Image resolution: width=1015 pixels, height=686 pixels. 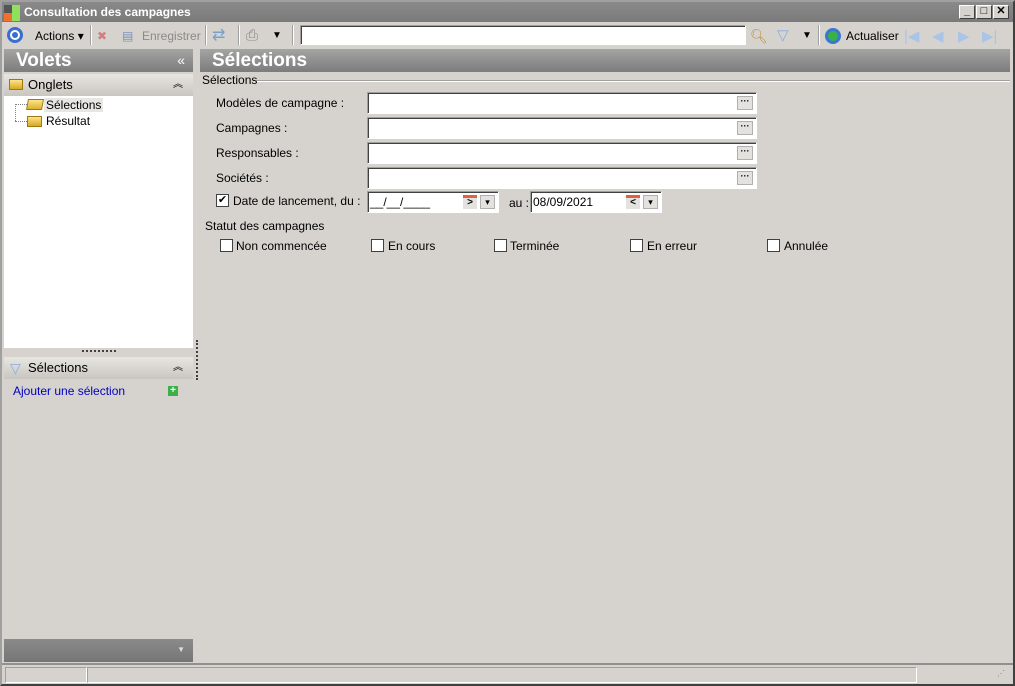 What do you see at coordinates (281, 246) in the screenshot?
I see `status-label: Non commencée` at bounding box center [281, 246].